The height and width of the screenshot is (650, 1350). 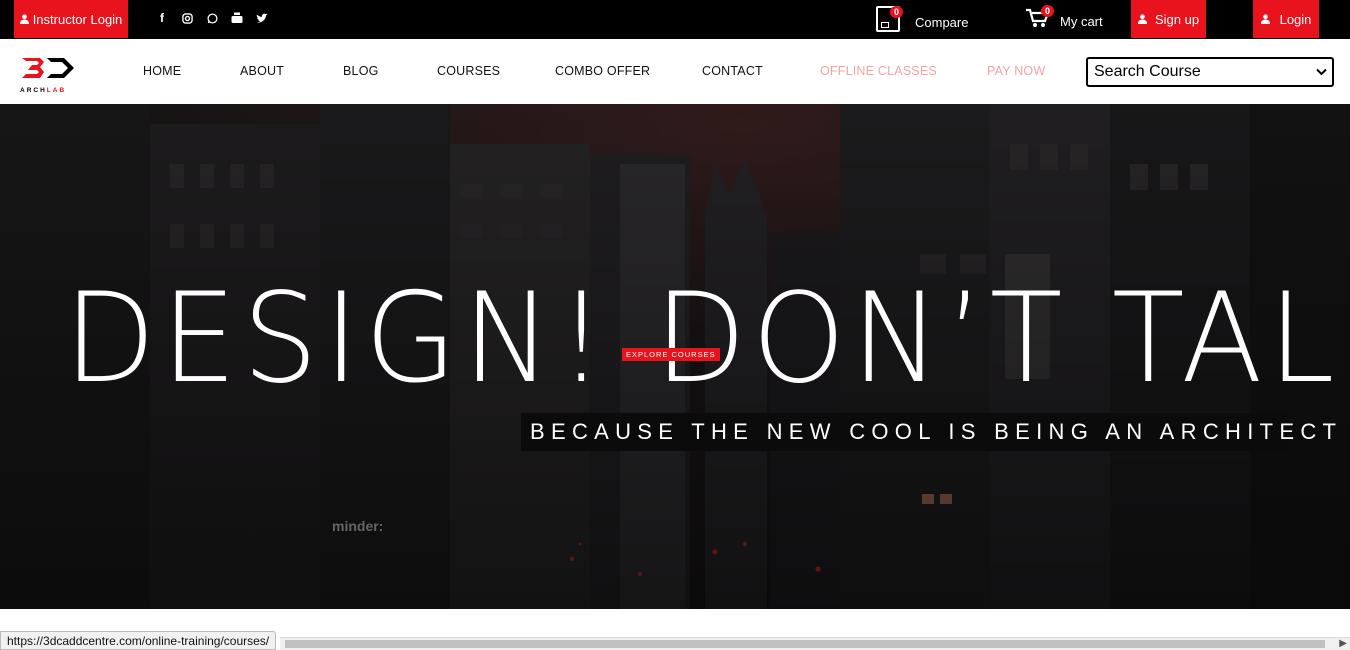 What do you see at coordinates (1147, 71) in the screenshot?
I see `search-course-value: Search Course` at bounding box center [1147, 71].